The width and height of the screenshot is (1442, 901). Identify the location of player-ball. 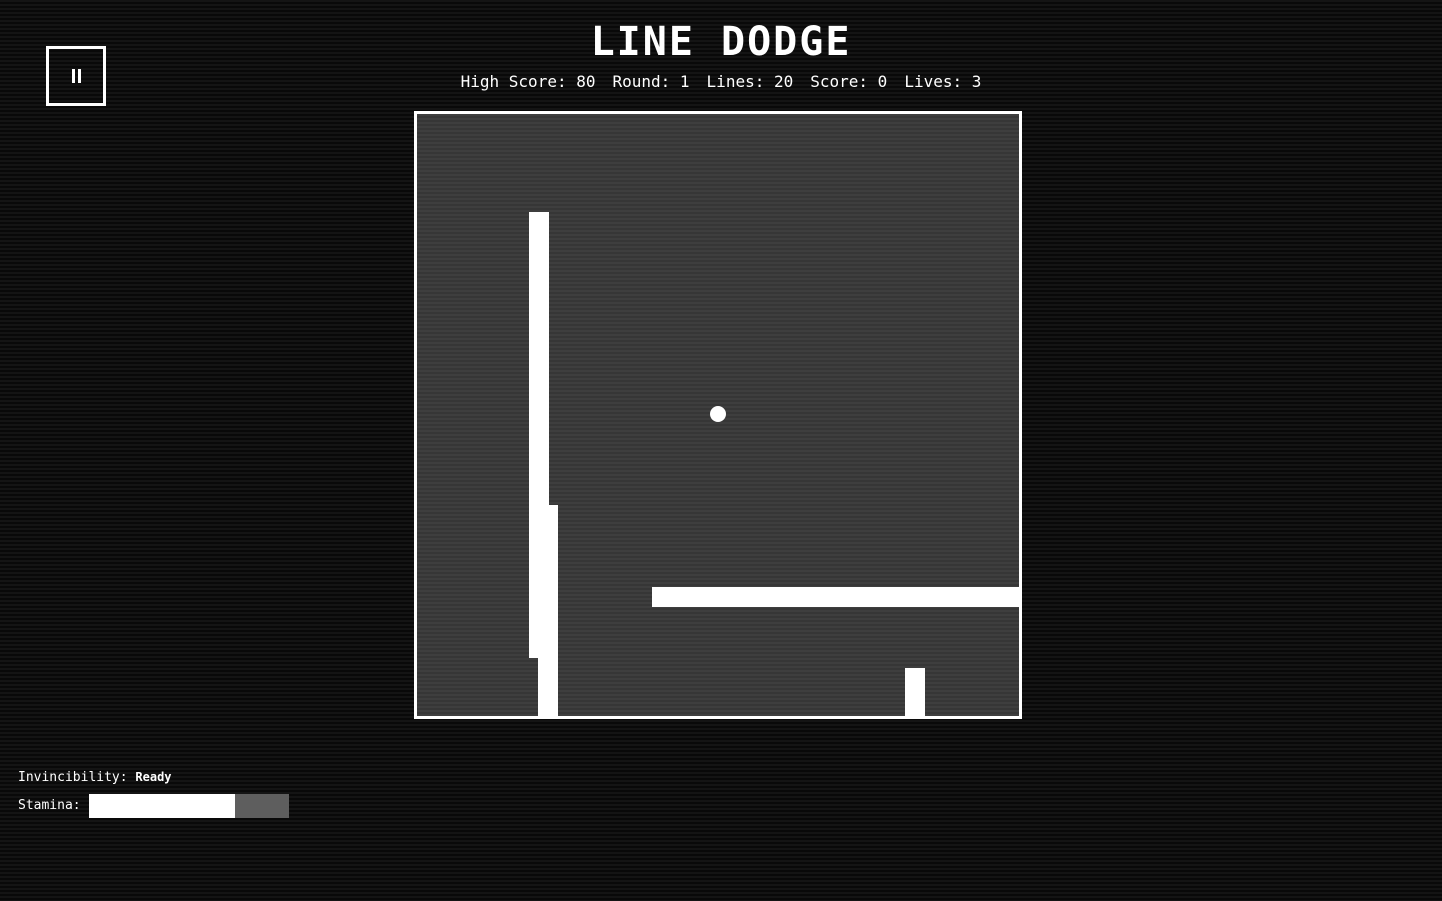
(718, 414).